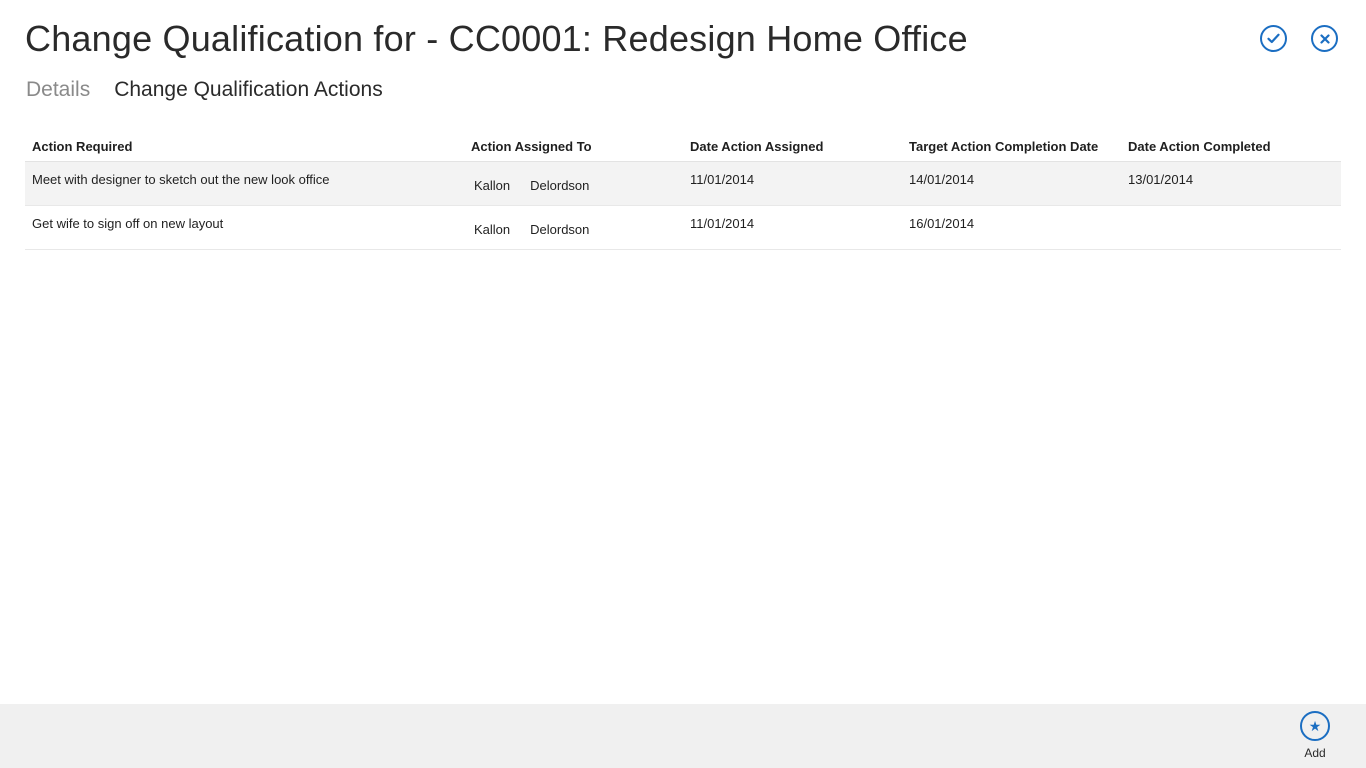 The height and width of the screenshot is (768, 1366). I want to click on tab-change-qualification-actions: Change Qualification Actions, so click(248, 90).